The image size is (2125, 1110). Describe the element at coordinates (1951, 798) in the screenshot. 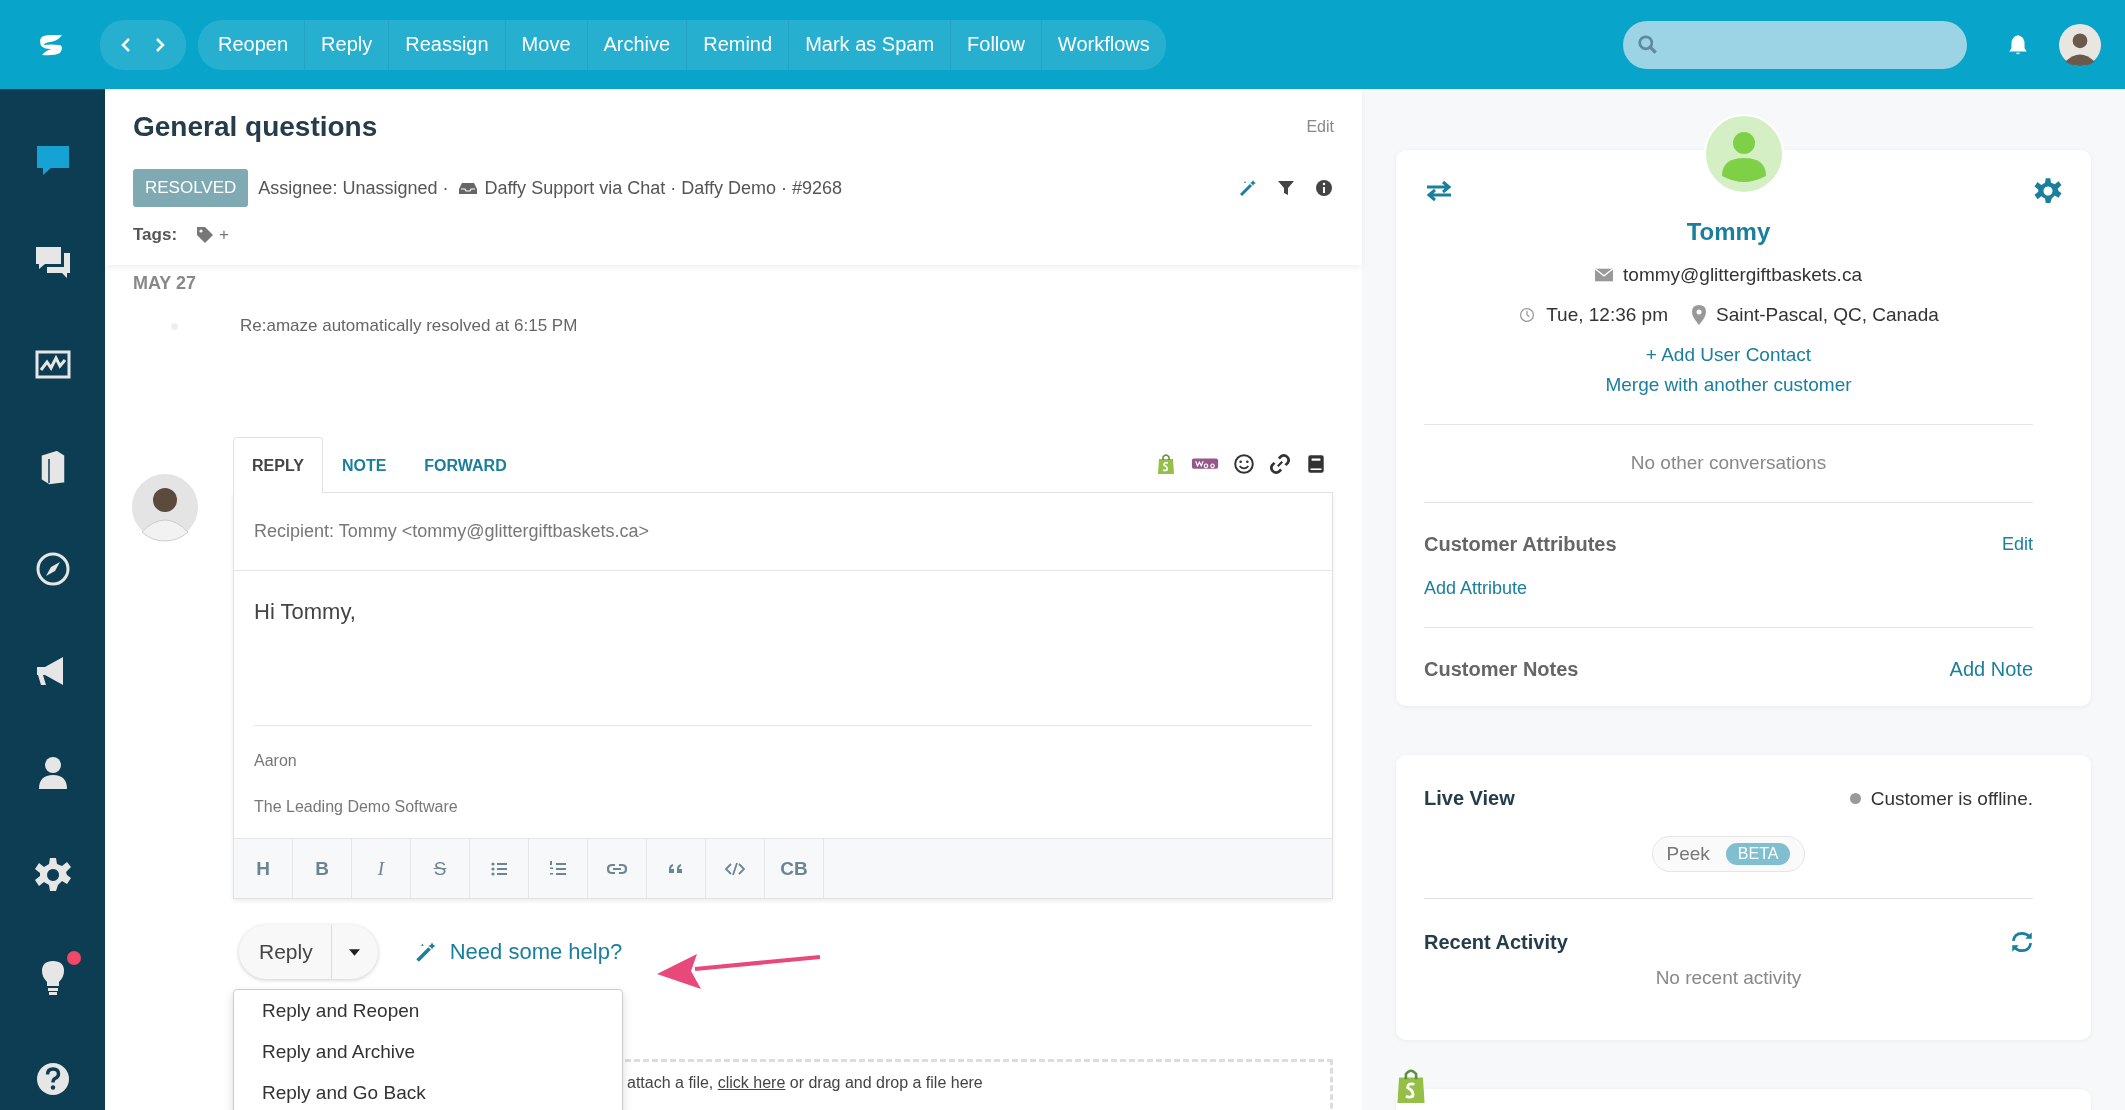

I see `online-status: Customer is offline.` at that location.